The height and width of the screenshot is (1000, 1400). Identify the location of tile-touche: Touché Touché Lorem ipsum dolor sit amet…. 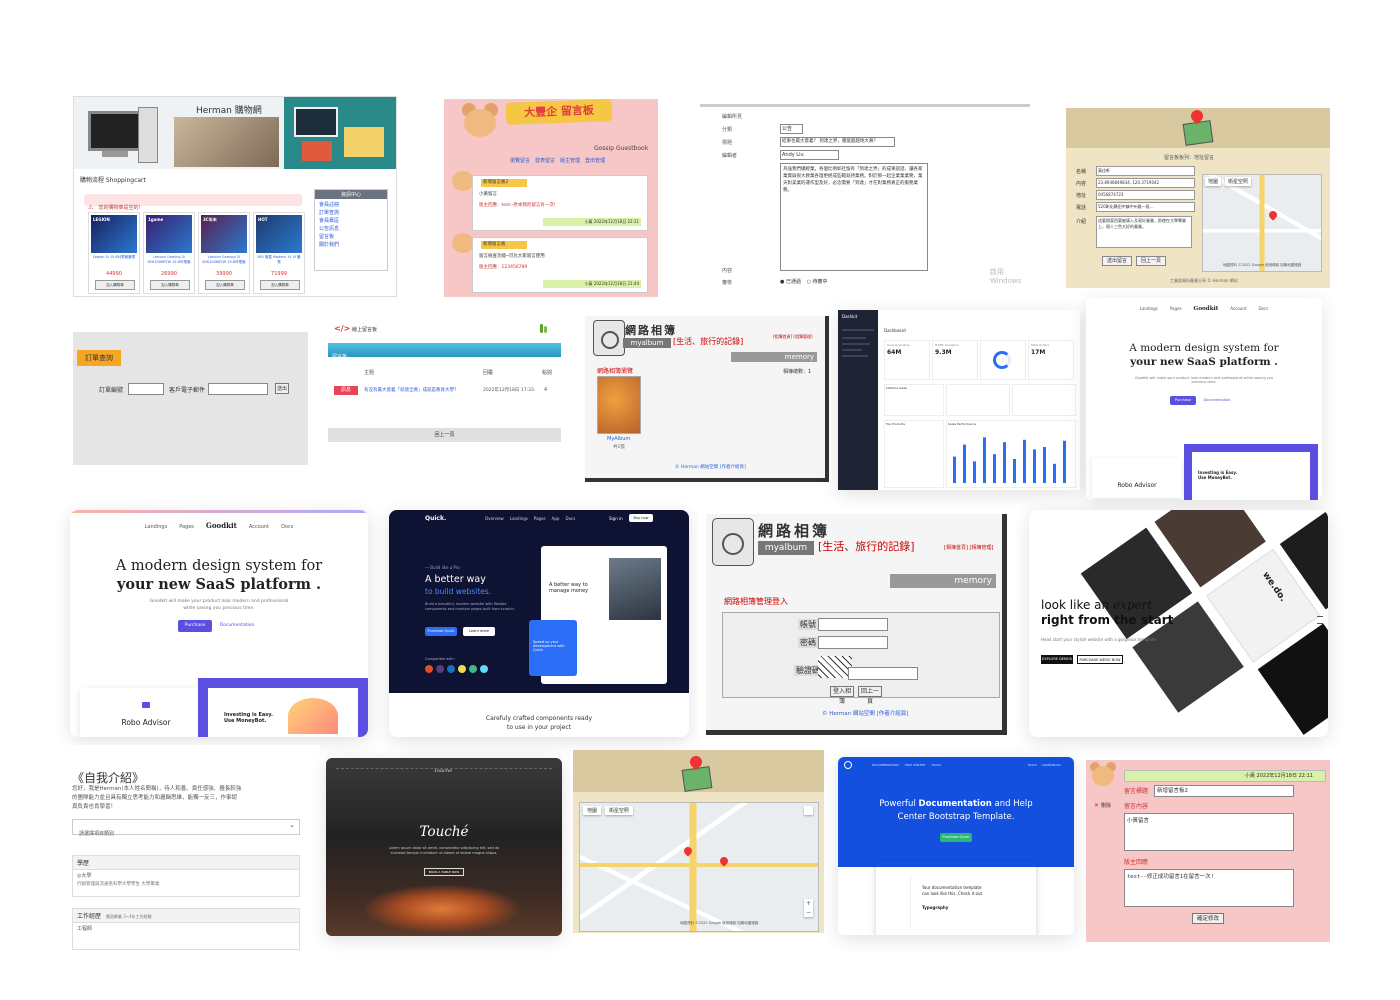
(444, 847).